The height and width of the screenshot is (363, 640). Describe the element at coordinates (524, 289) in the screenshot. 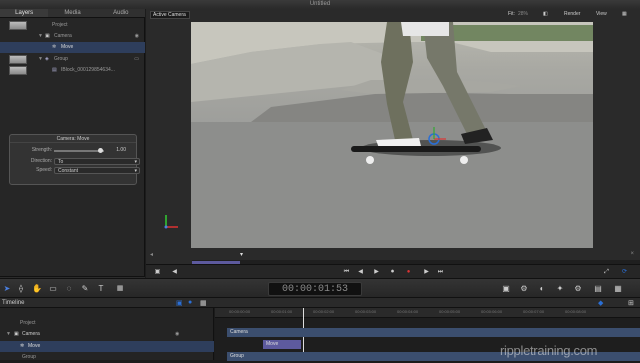

I see `add-behavior-icon: ⚙` at that location.